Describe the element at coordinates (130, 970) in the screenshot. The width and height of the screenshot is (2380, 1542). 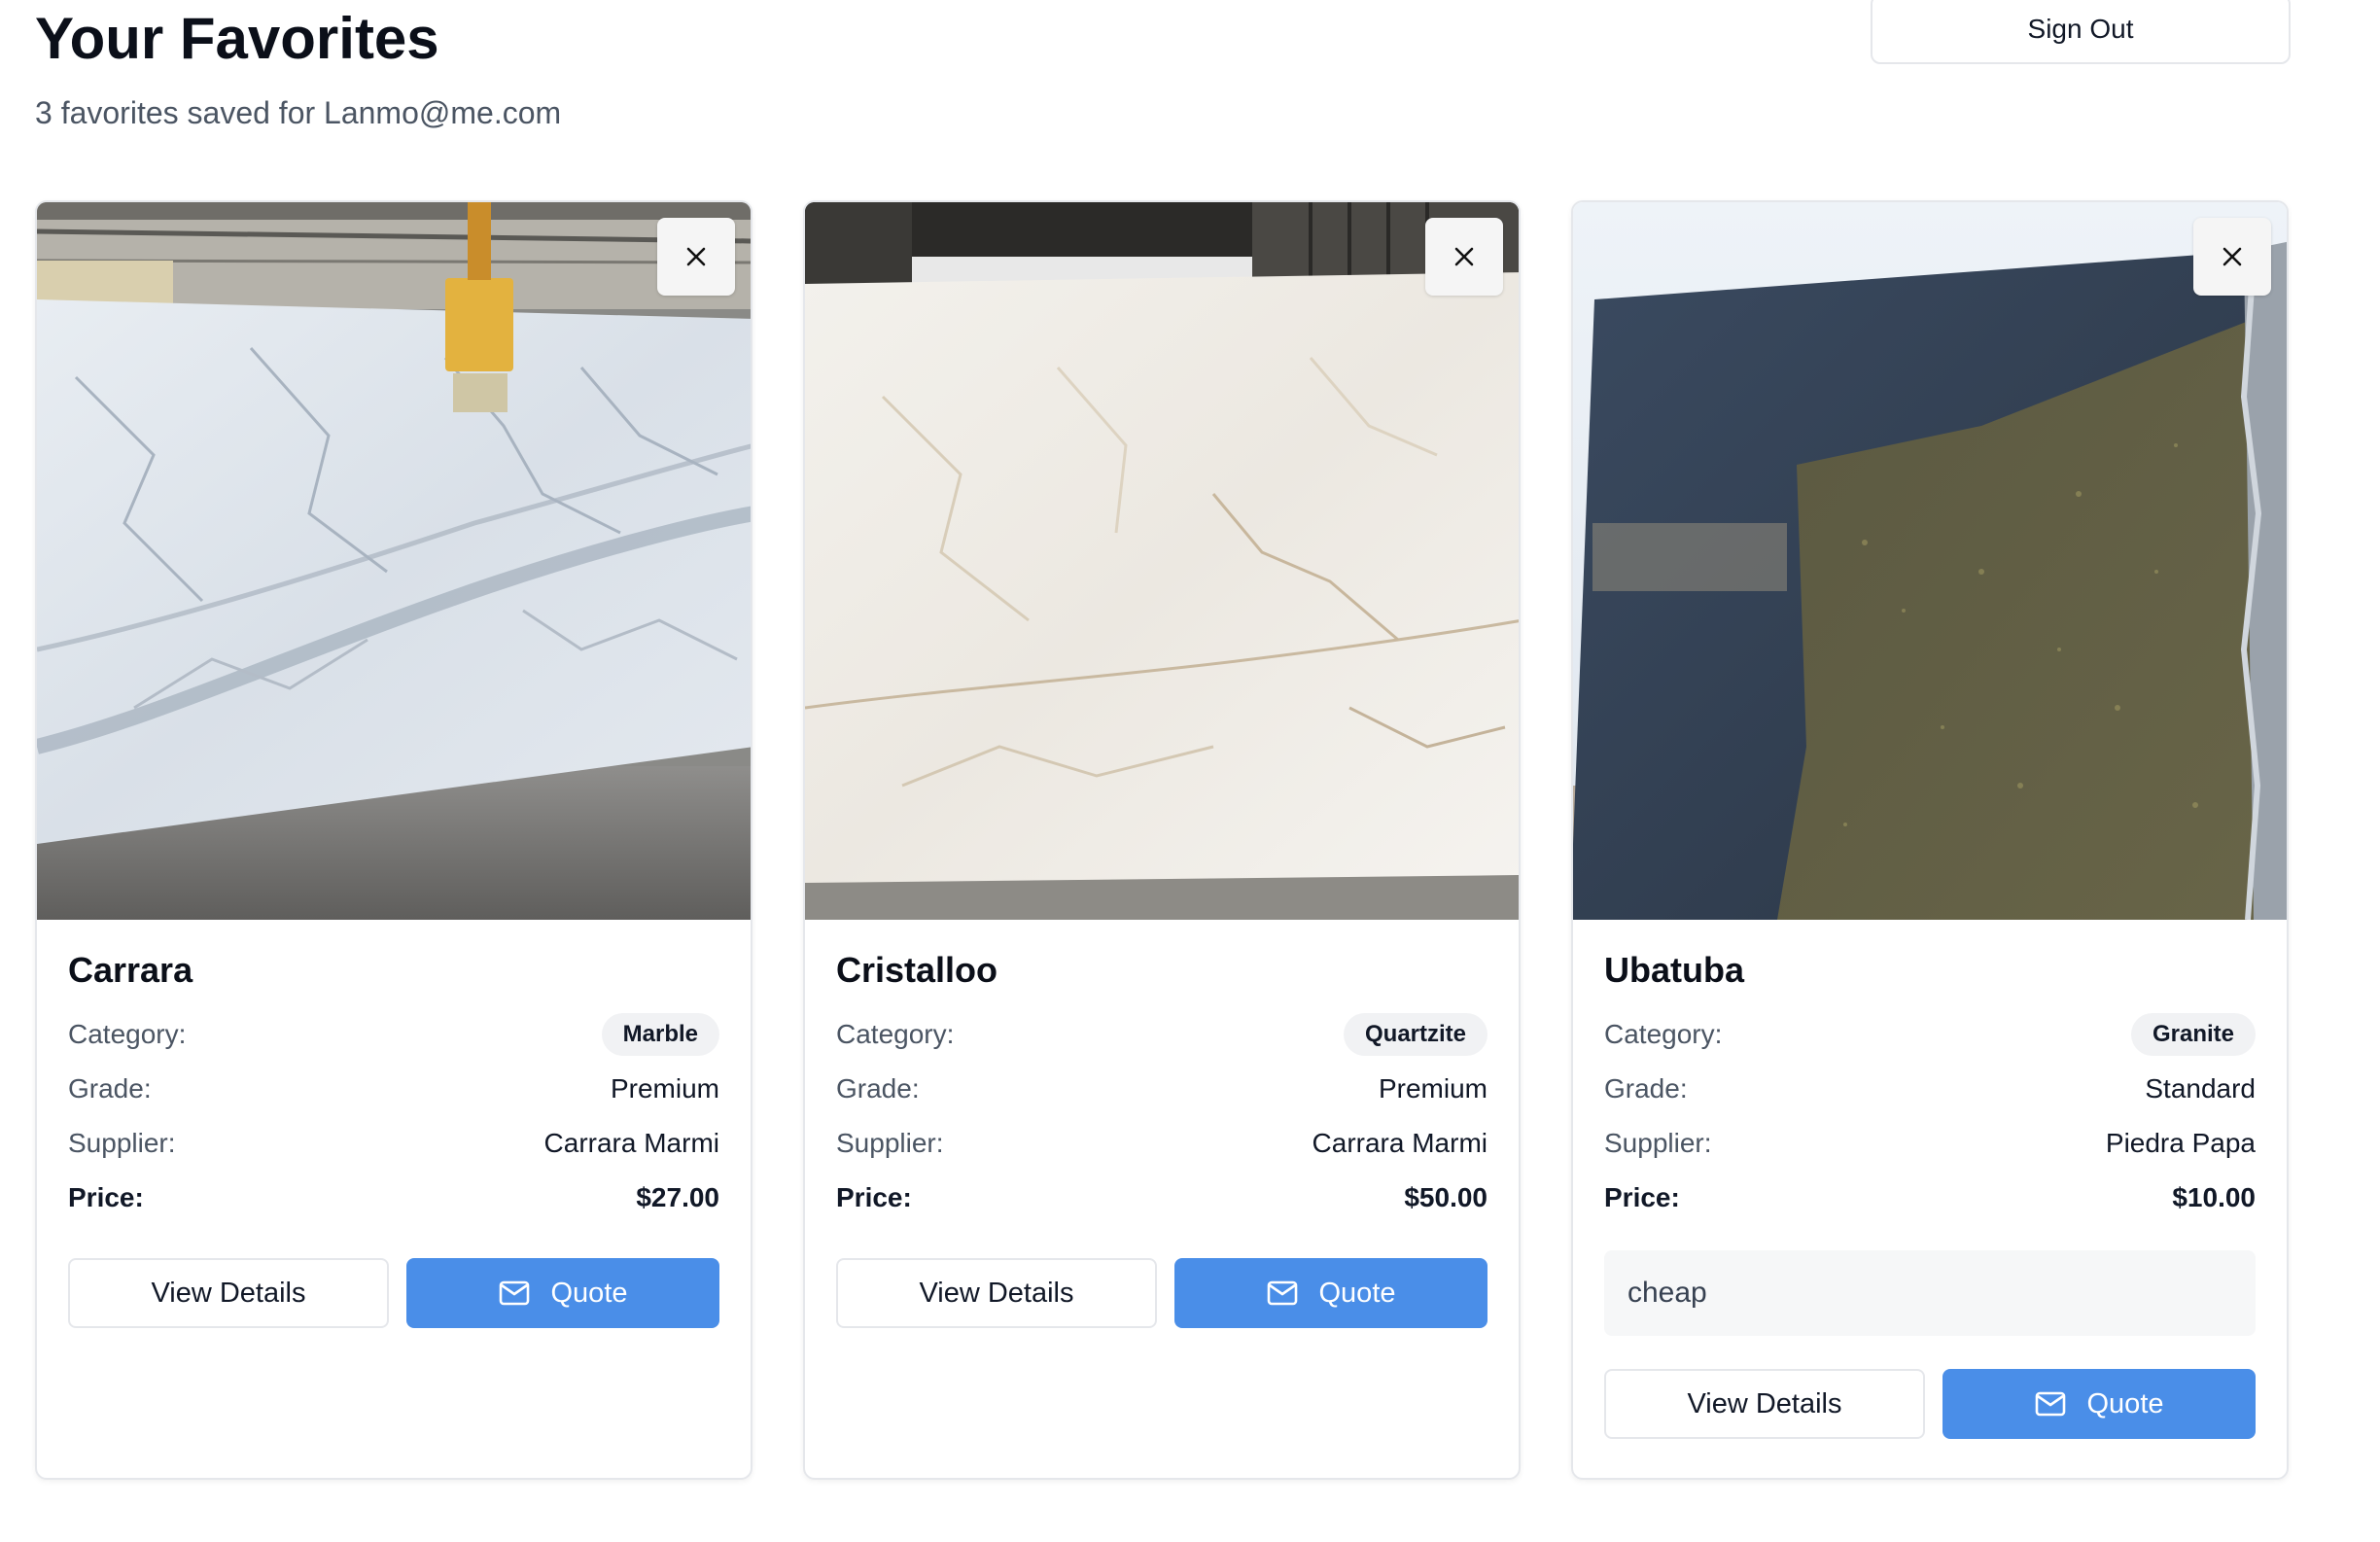
I see `stone-name: Carrara` at that location.